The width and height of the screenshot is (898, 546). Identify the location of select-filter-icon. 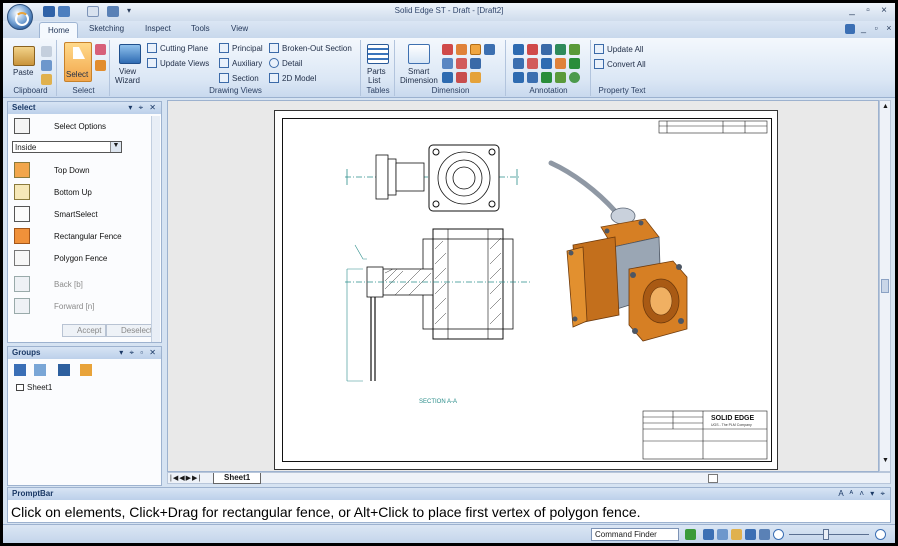
(100, 49).